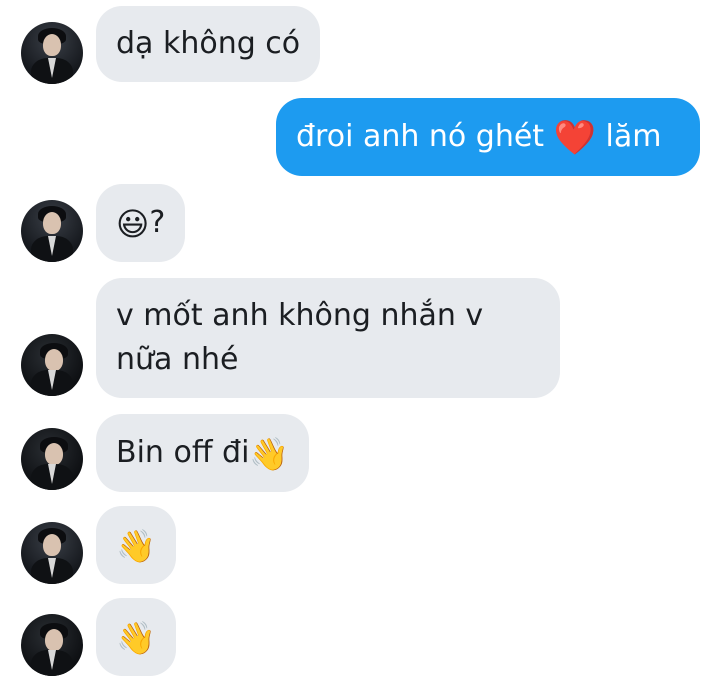 The width and height of the screenshot is (720, 686). I want to click on message-text: Bin off đi, so click(183, 452).